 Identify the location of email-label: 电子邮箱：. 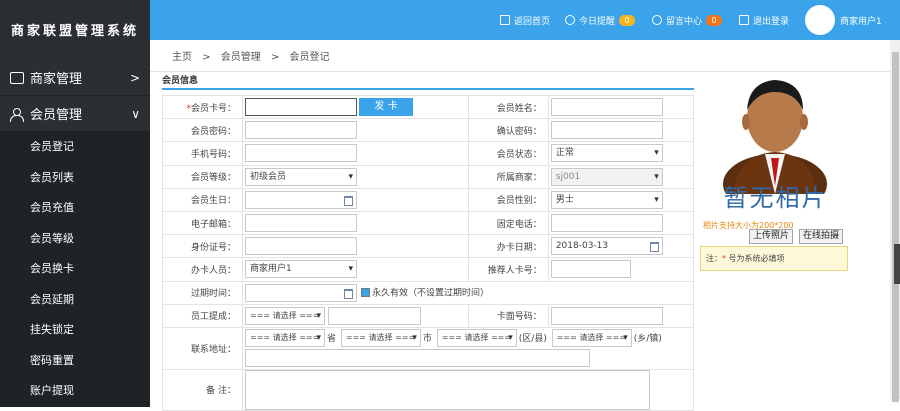
(202, 223).